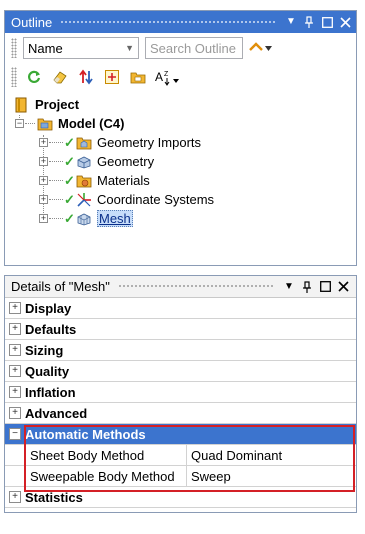 This screenshot has height=534, width=365. I want to click on tree-item-model: − Model (C4), so click(69, 123).